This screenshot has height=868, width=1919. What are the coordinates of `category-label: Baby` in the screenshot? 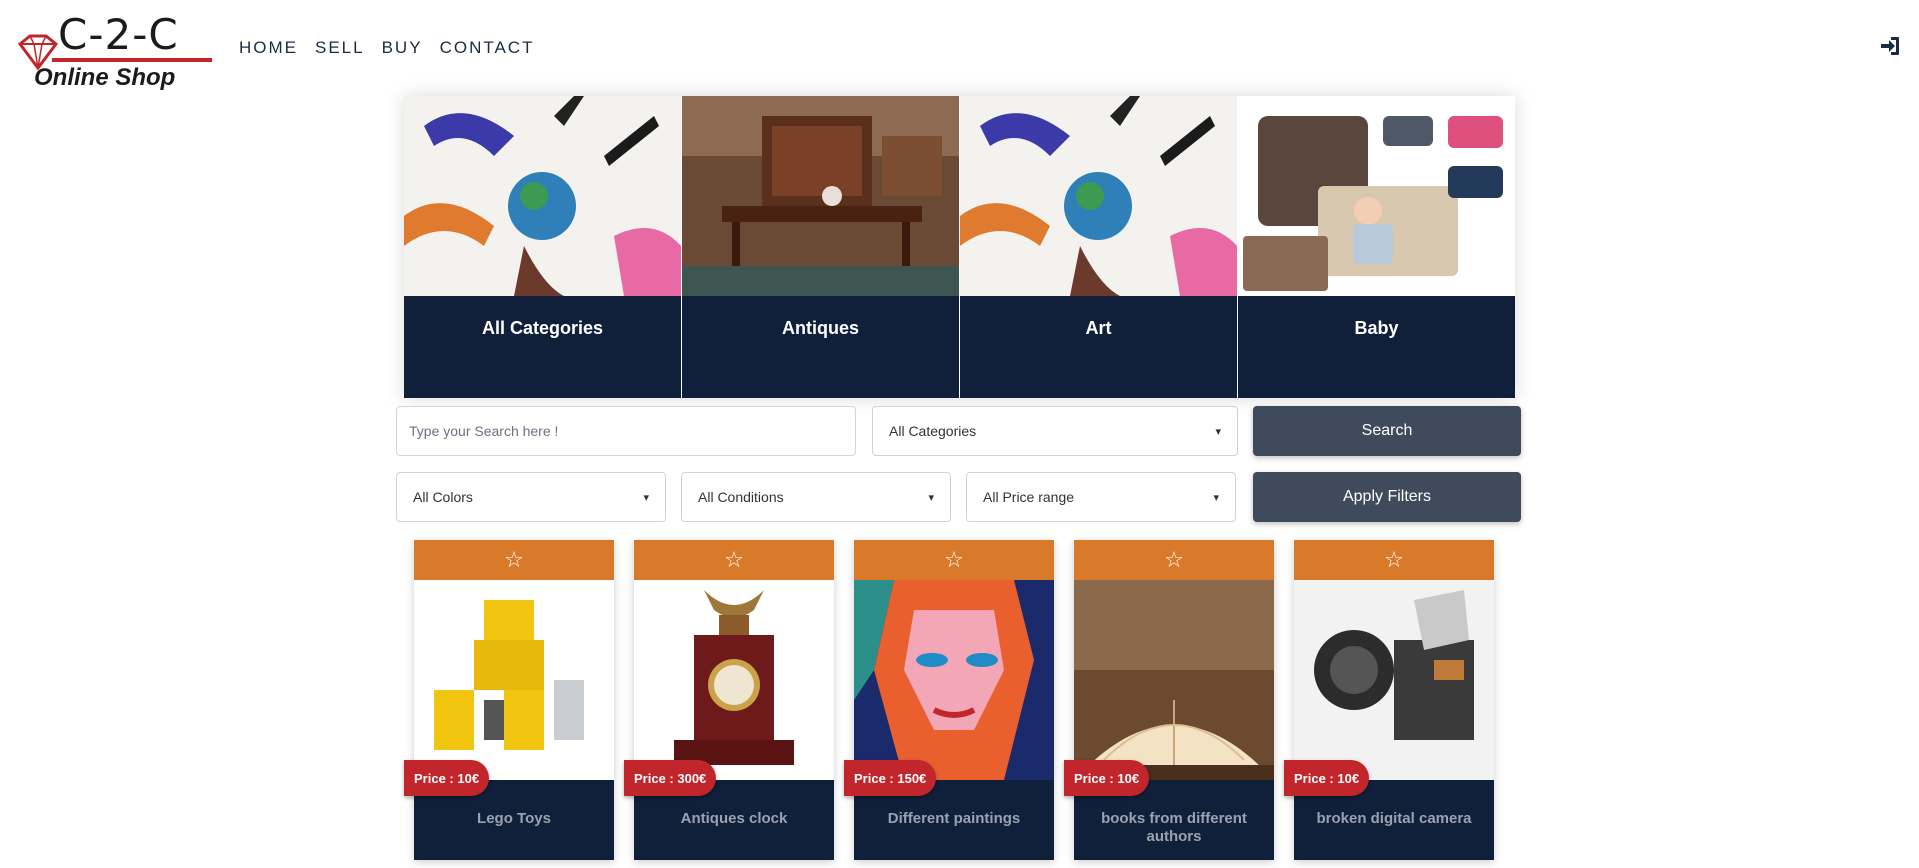 It's located at (1376, 328).